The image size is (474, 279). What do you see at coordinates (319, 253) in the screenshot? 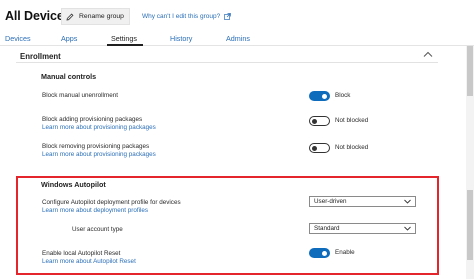
I see `enable-autopilot-reset-toggle` at bounding box center [319, 253].